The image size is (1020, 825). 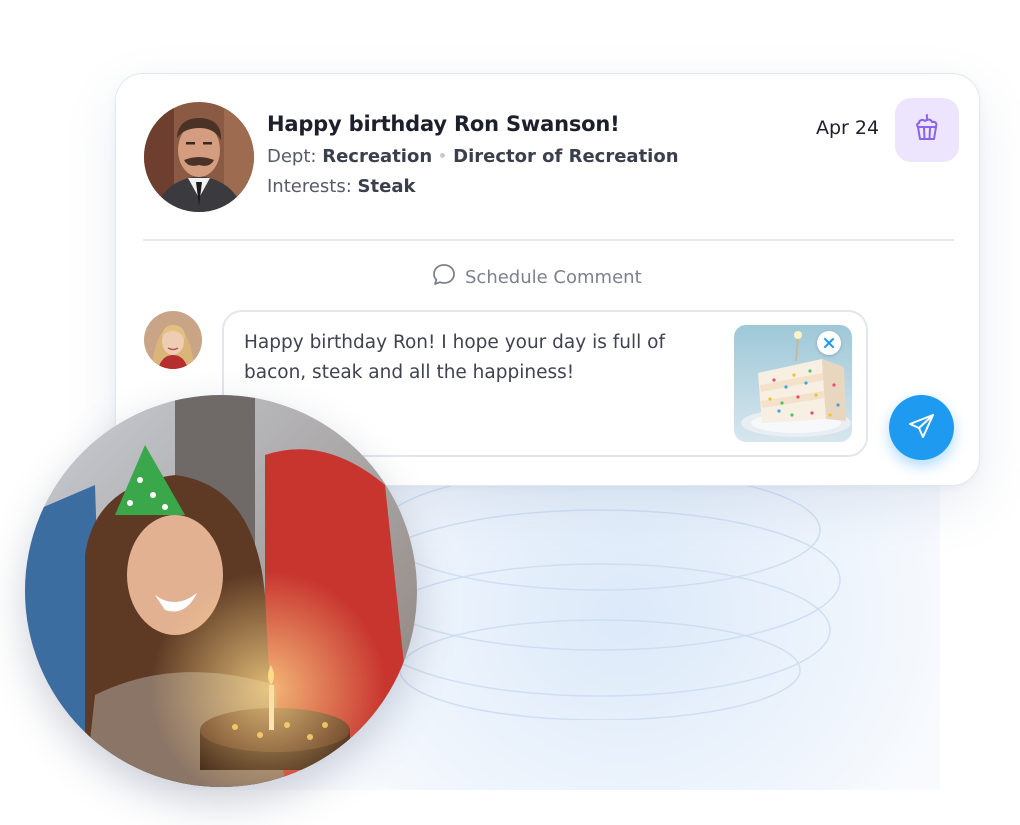 I want to click on attachment-cake-image, so click(x=793, y=383).